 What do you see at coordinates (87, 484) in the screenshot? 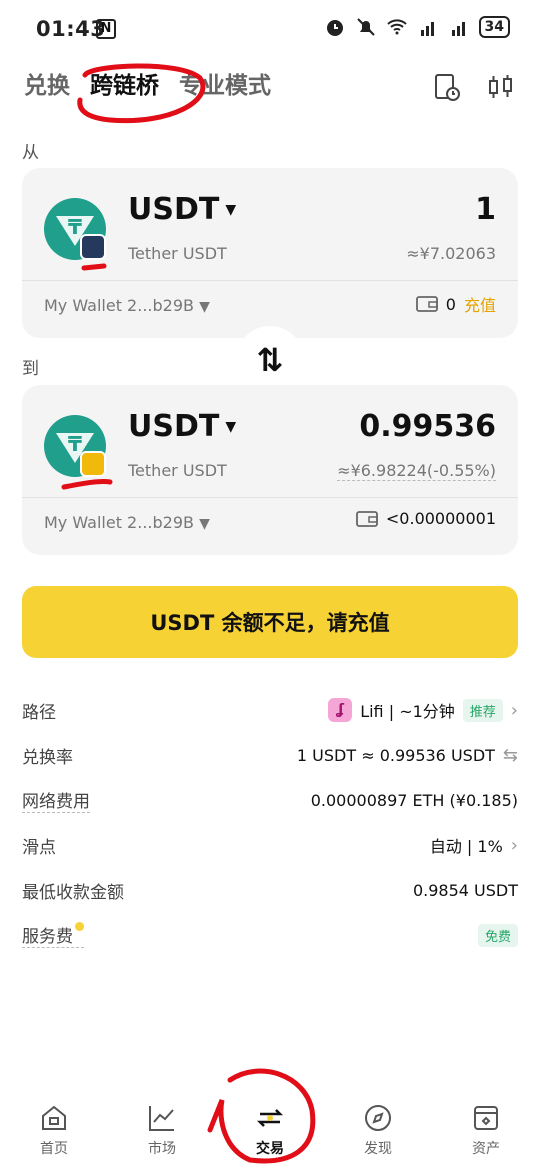
I see `annotation-underline-to` at bounding box center [87, 484].